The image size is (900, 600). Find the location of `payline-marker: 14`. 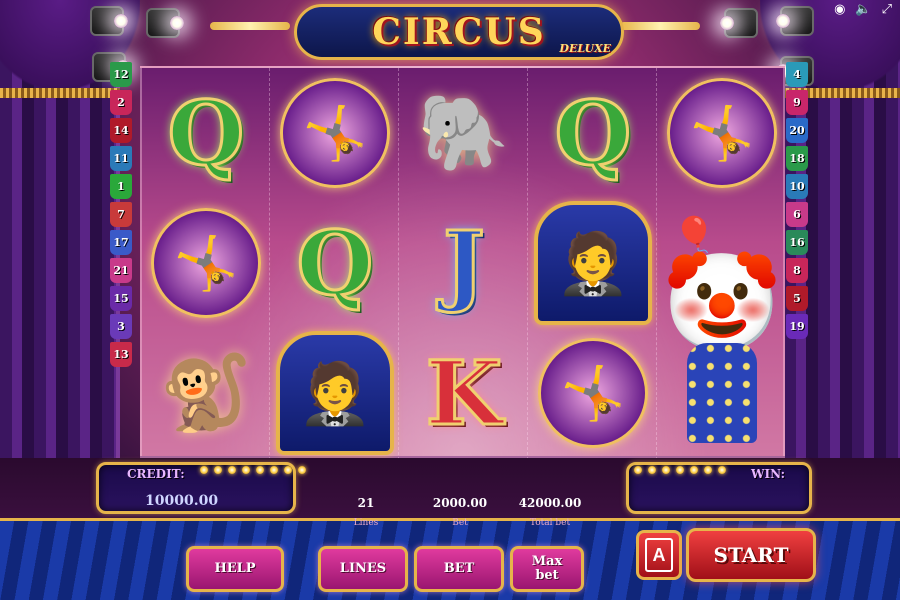

payline-marker: 14 is located at coordinates (121, 130).